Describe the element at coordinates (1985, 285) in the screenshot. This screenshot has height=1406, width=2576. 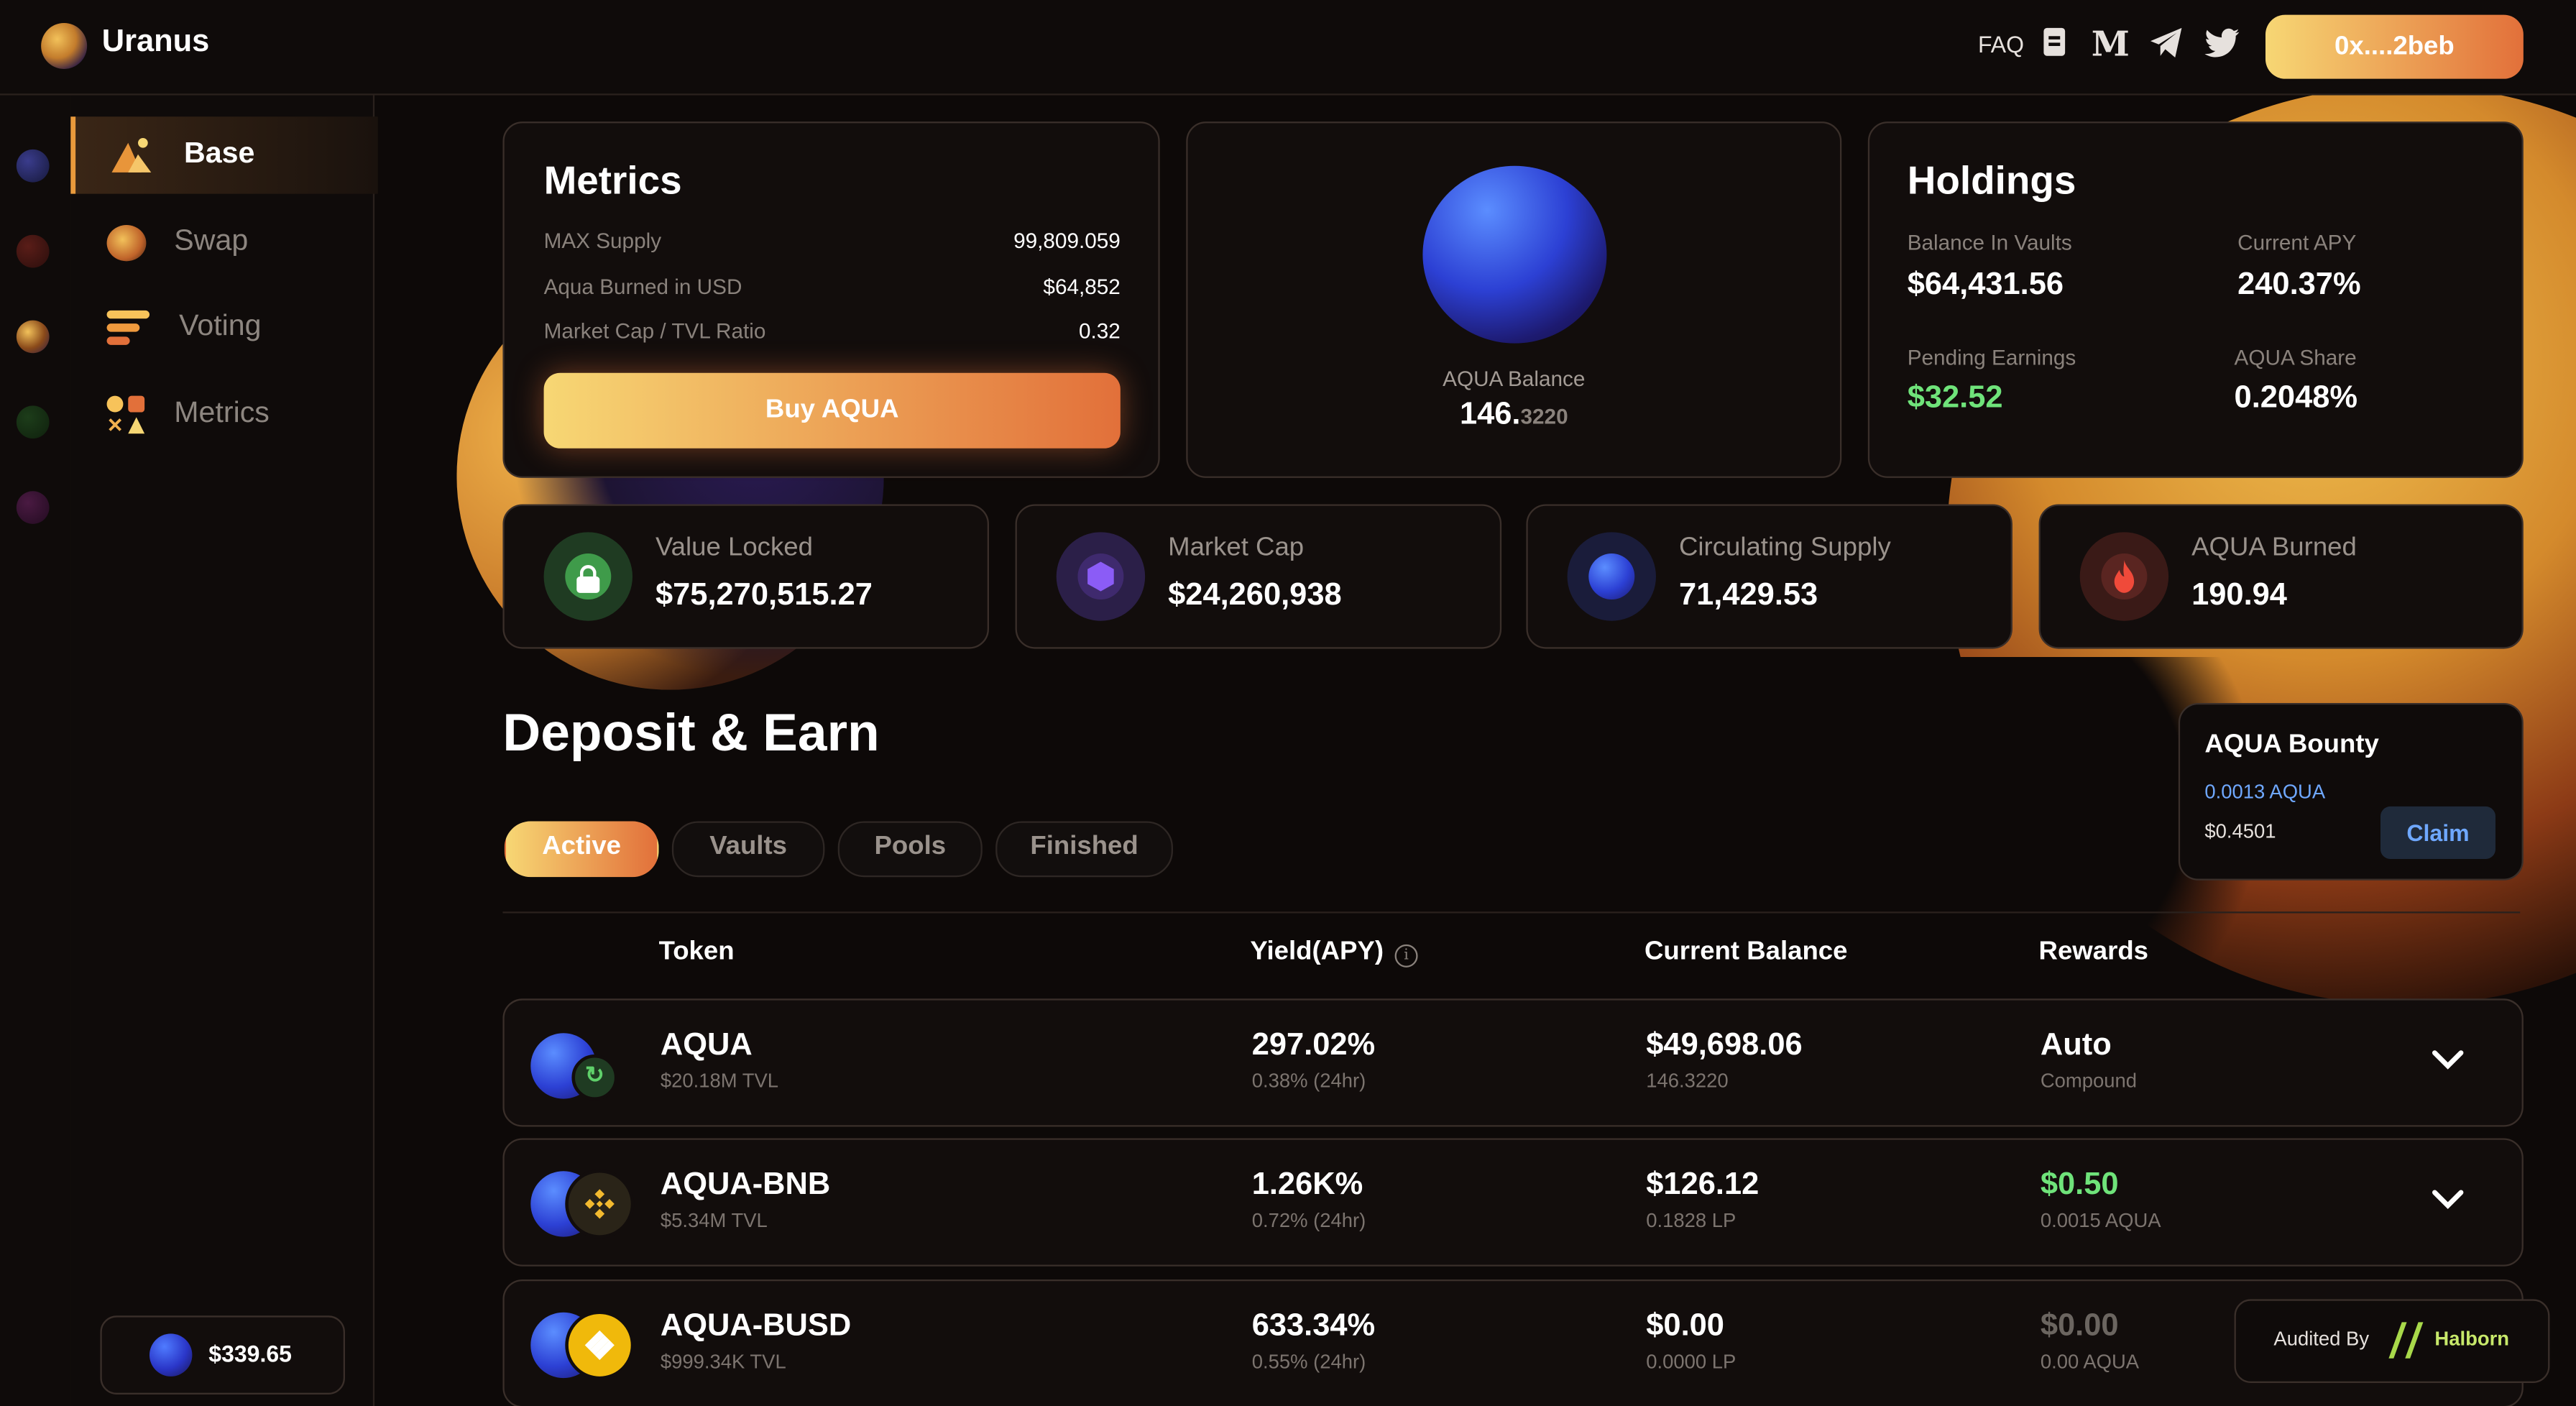
I see `holding-value: $64,431.56` at that location.